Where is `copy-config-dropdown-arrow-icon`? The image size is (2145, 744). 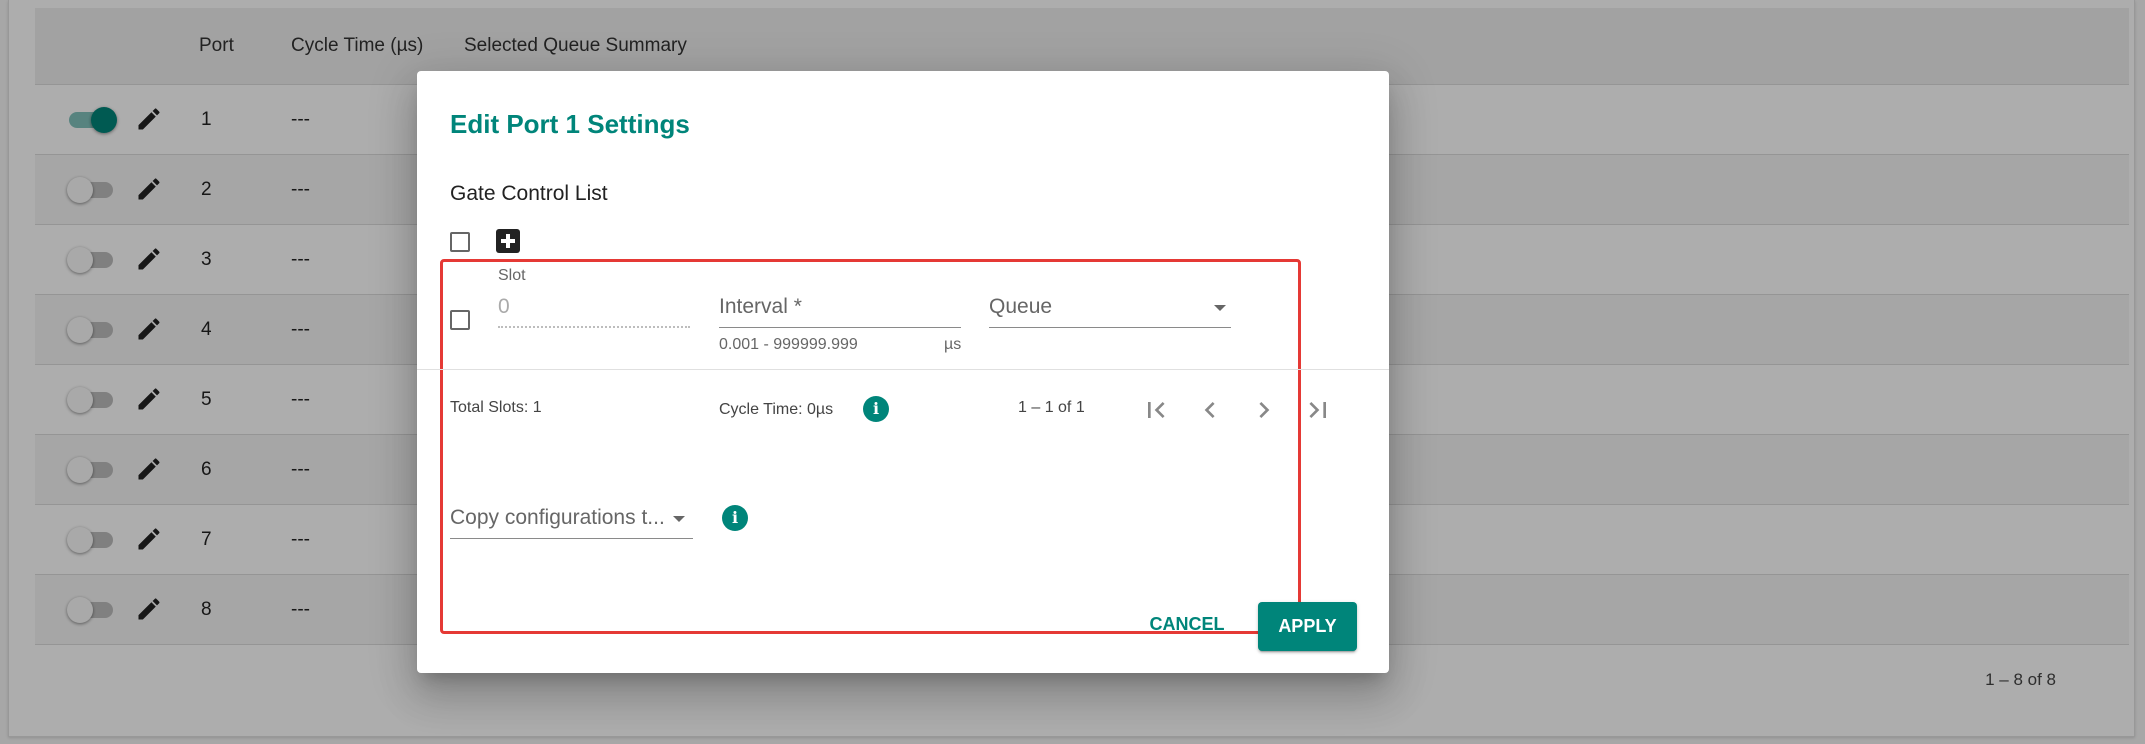 copy-config-dropdown-arrow-icon is located at coordinates (679, 519).